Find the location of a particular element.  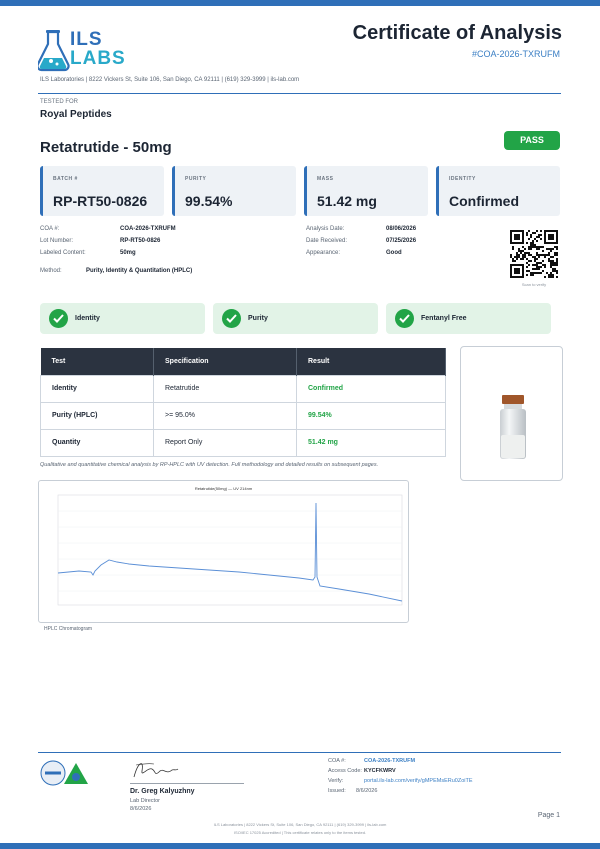

tested-for-label: TESTED FOR is located at coordinates (59, 102).